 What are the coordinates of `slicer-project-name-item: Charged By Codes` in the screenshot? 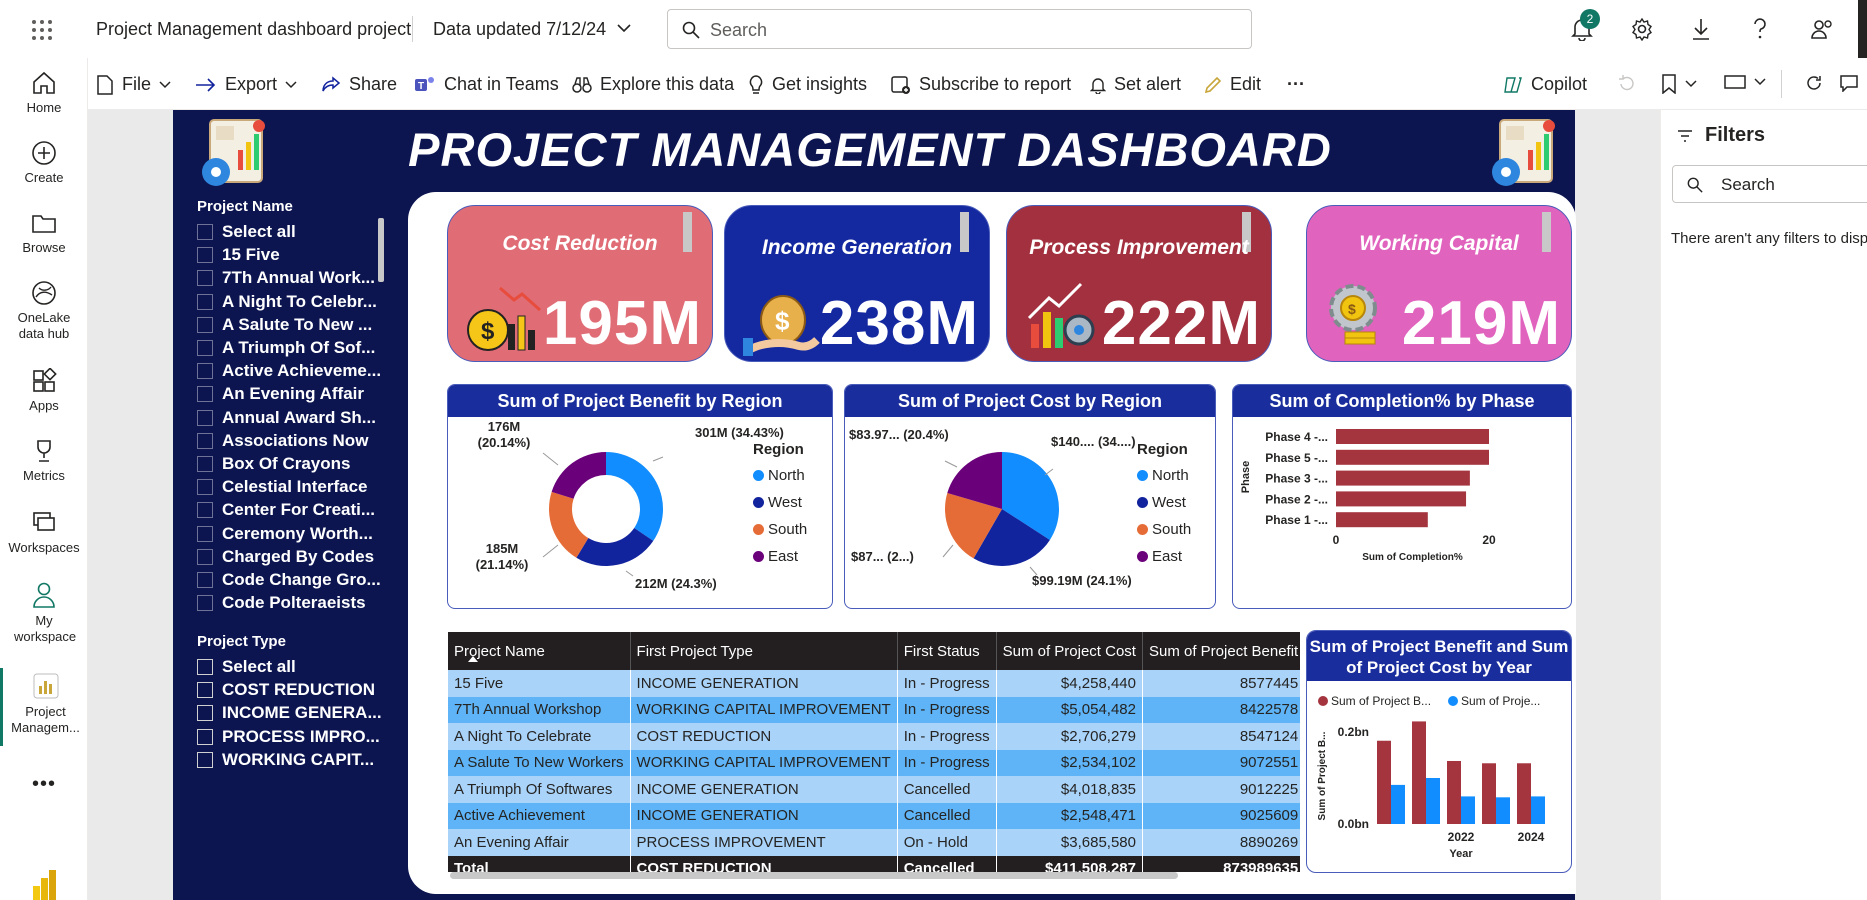 It's located at (285, 557).